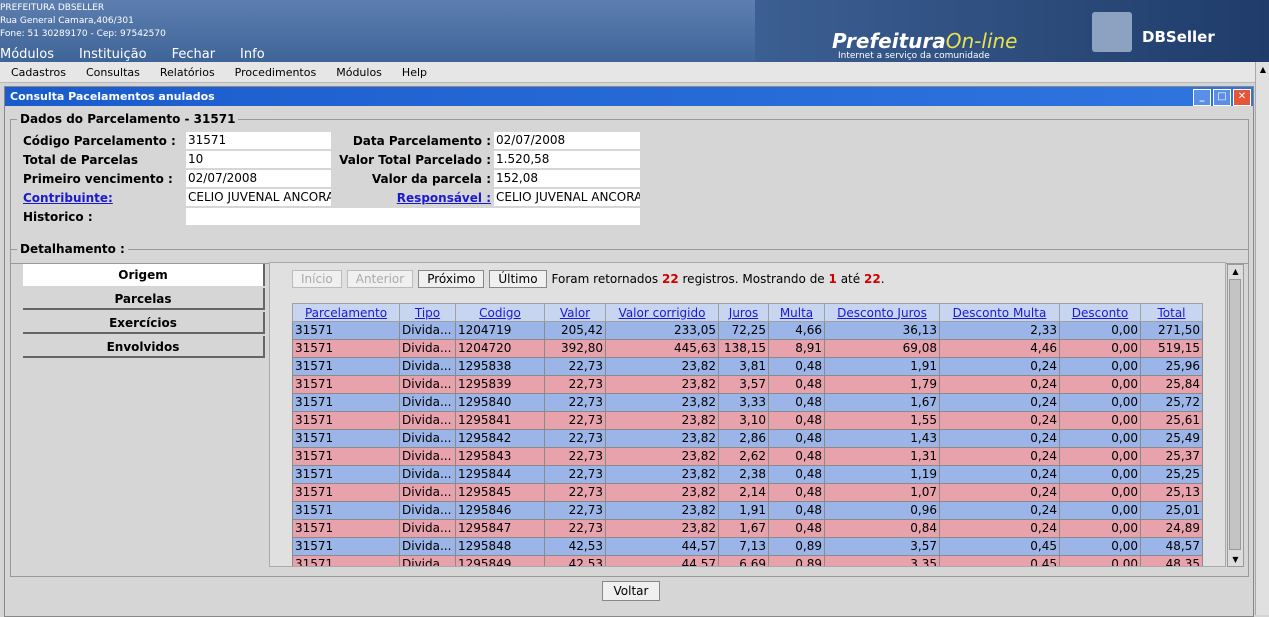 This screenshot has width=1269, height=617. I want to click on primeiro-vencimento-field: 02/07/2008, so click(258, 178).